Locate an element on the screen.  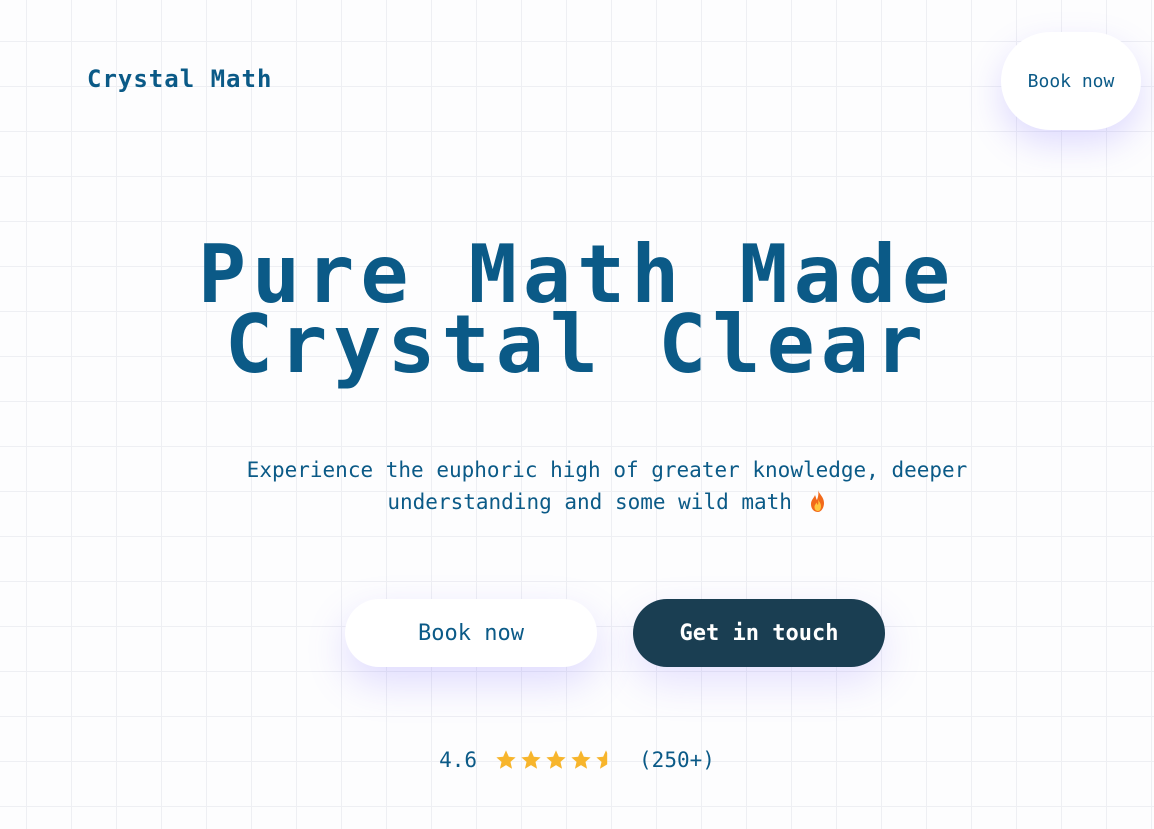
header-book-now-button: Book now is located at coordinates (1071, 81).